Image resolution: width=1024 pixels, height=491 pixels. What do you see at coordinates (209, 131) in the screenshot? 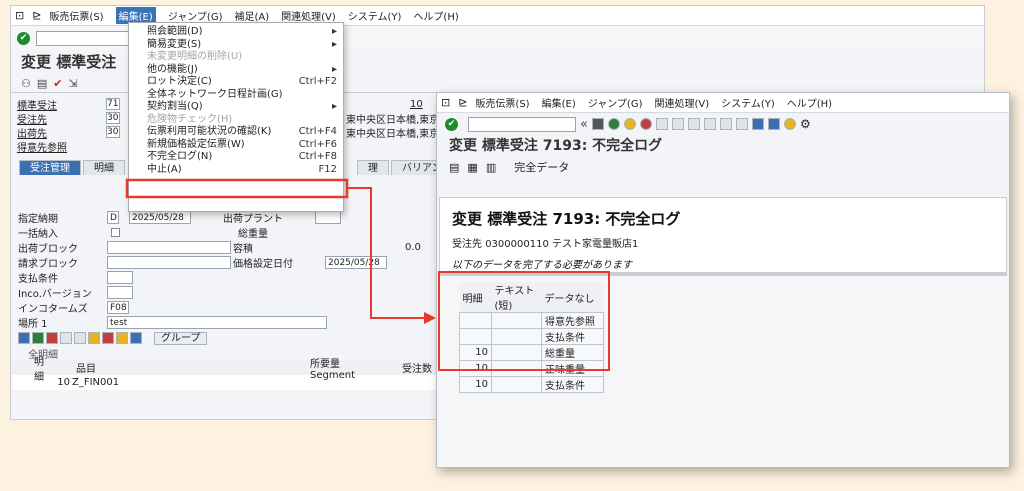
I see `menu-item-label: 伝票利用可能状況の確認(K)` at bounding box center [209, 131].